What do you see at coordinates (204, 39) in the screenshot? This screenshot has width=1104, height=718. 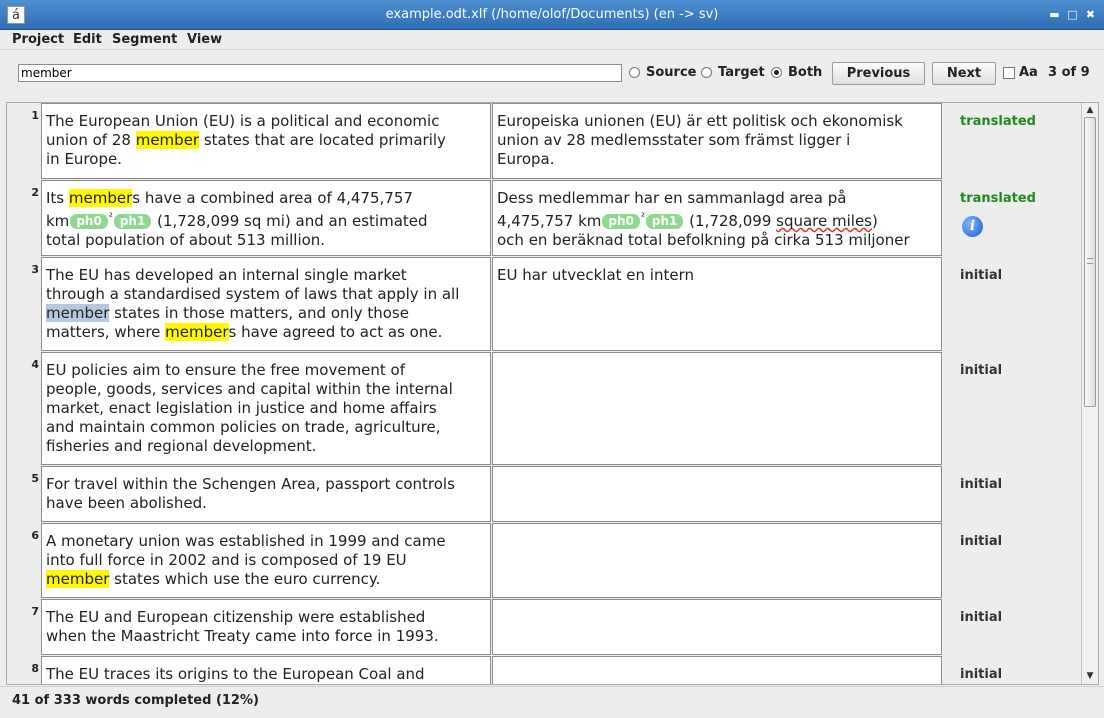 I see `menu-view: View` at bounding box center [204, 39].